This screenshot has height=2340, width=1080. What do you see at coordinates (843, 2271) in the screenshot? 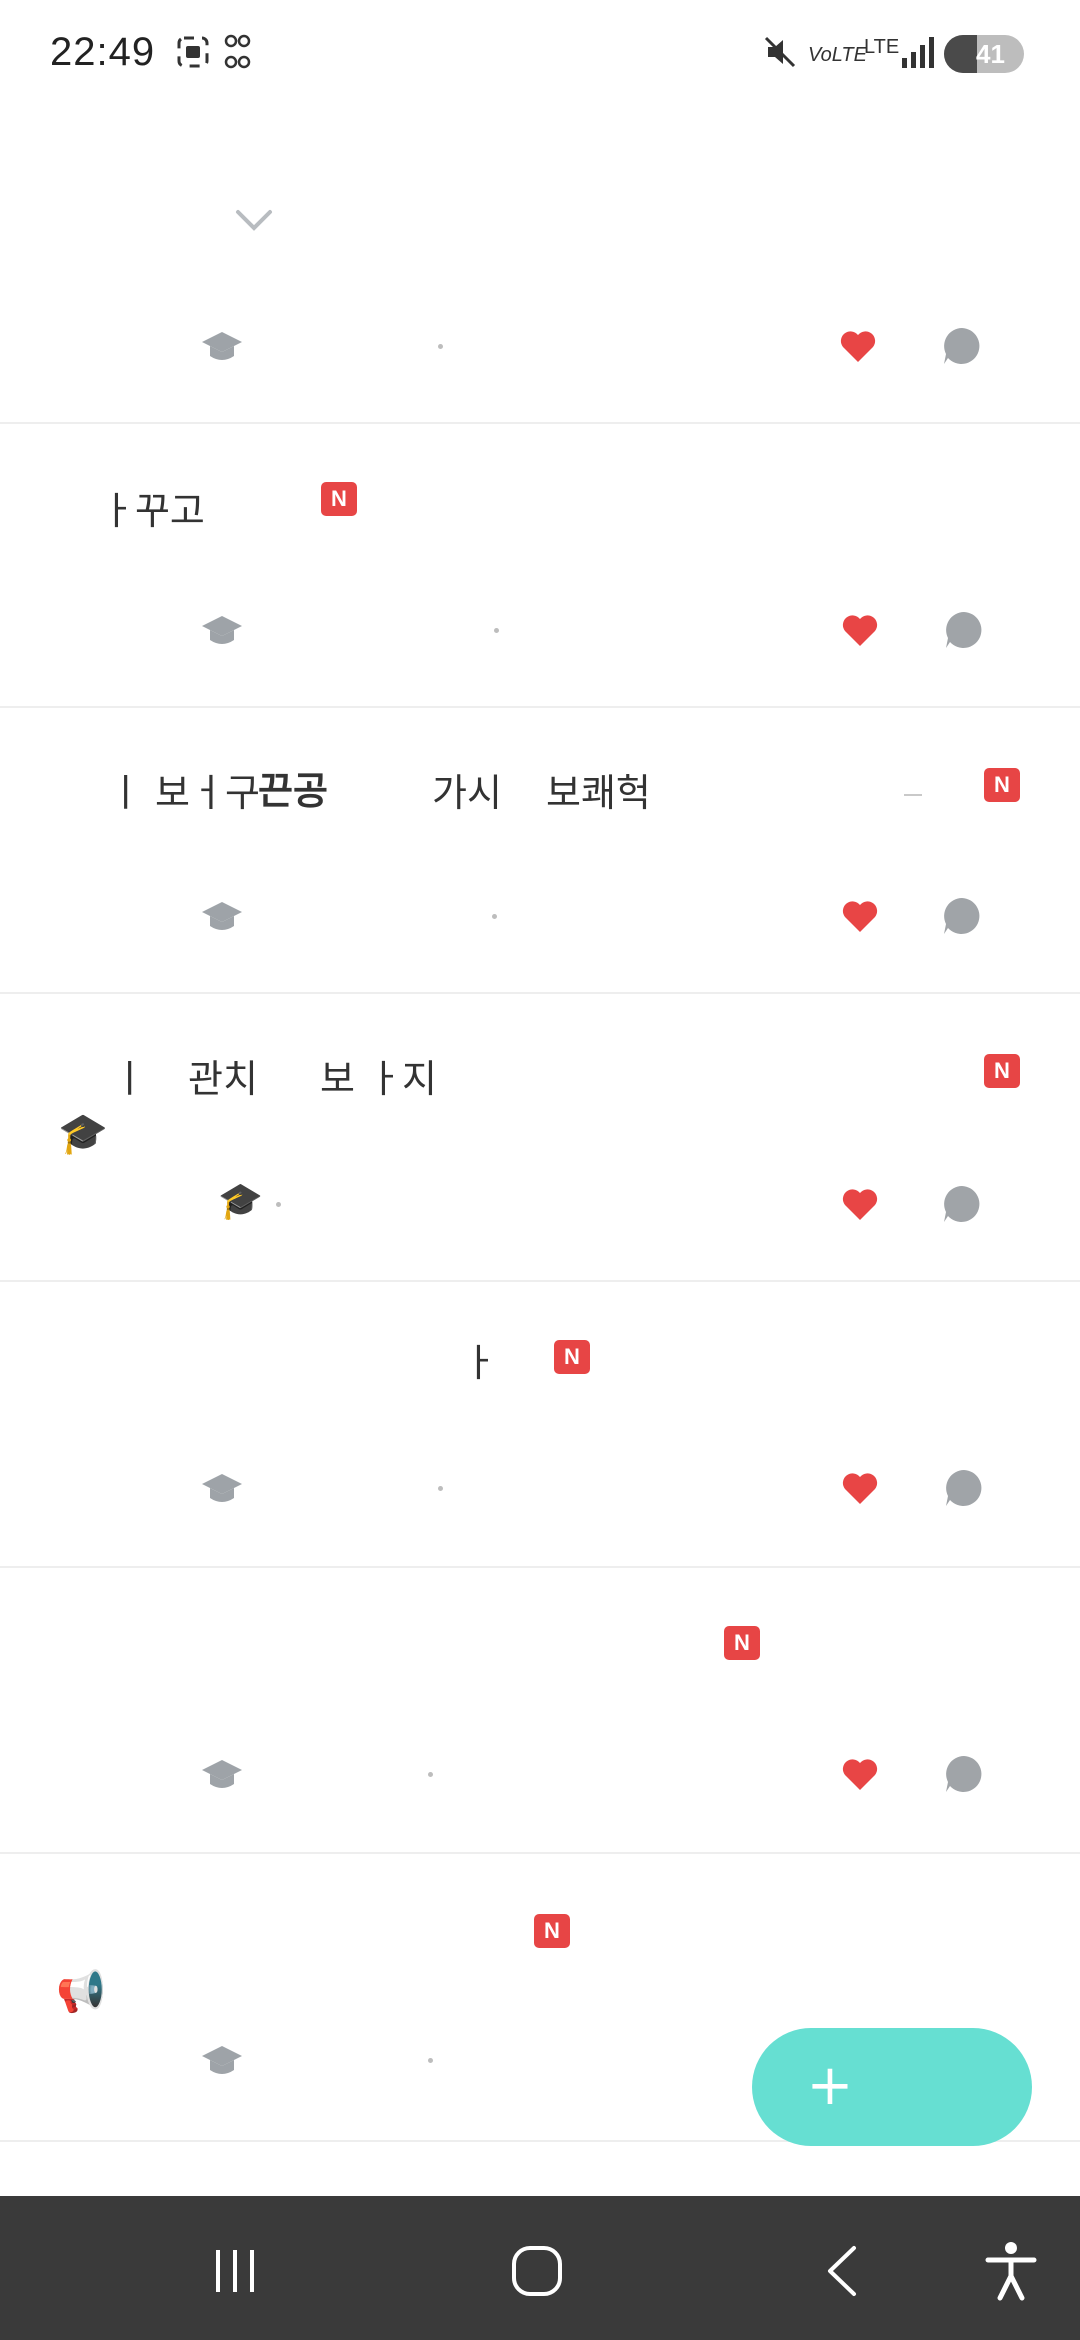
I see `back-icon` at bounding box center [843, 2271].